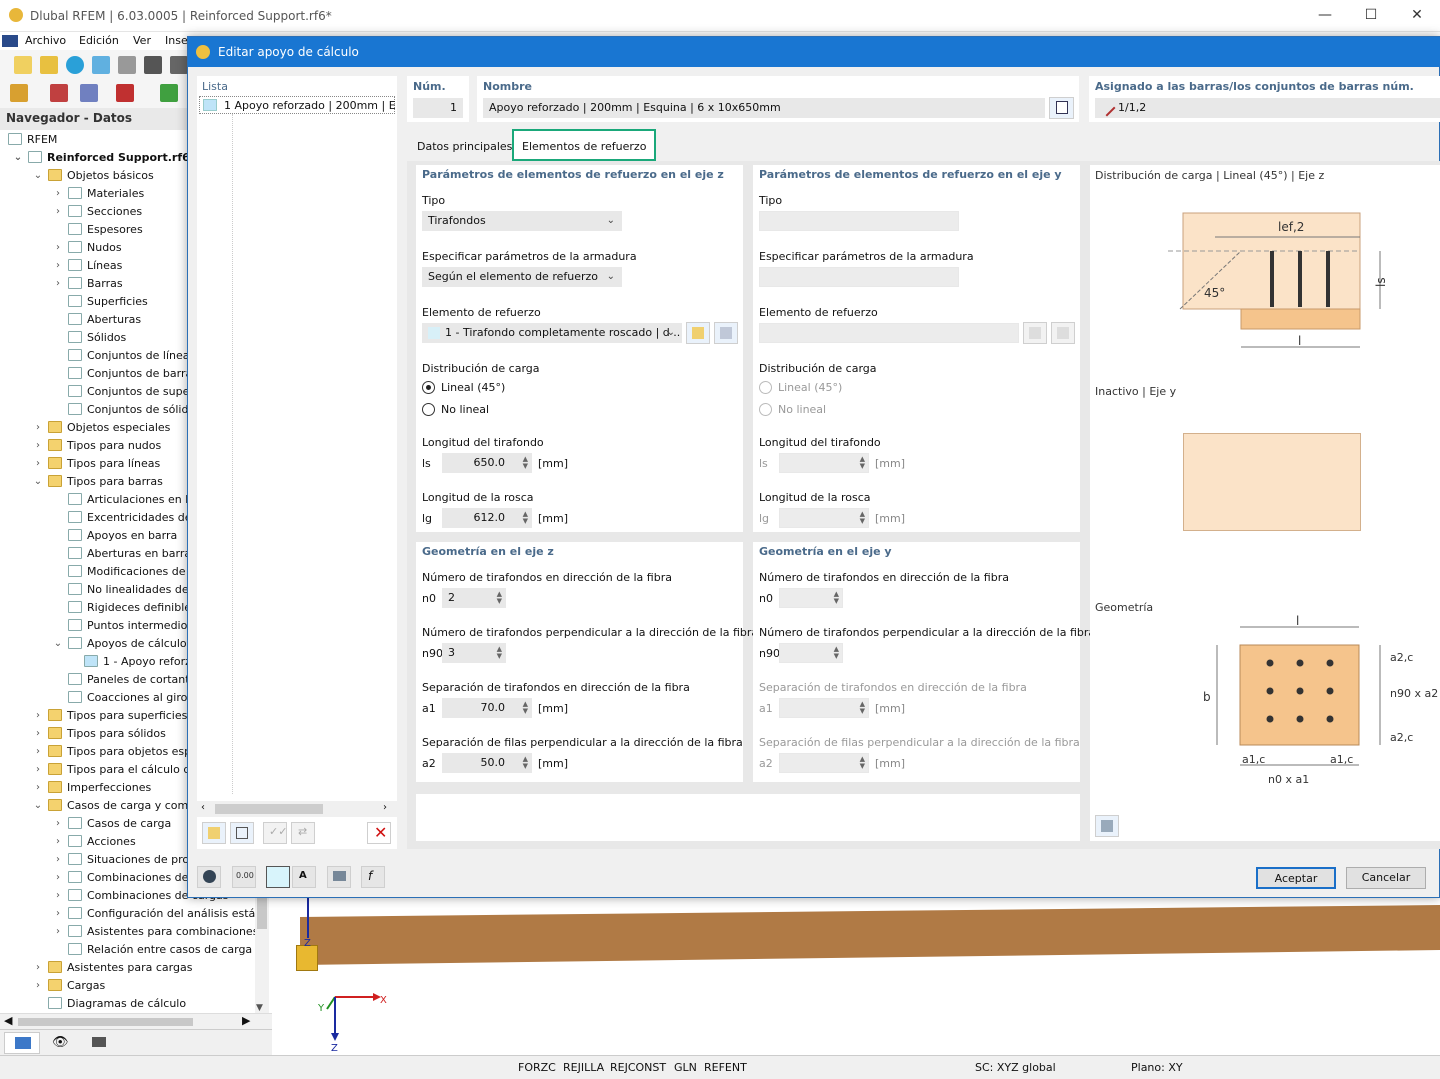  Describe the element at coordinates (89, 284) in the screenshot. I see `tree-item: › Barras` at that location.